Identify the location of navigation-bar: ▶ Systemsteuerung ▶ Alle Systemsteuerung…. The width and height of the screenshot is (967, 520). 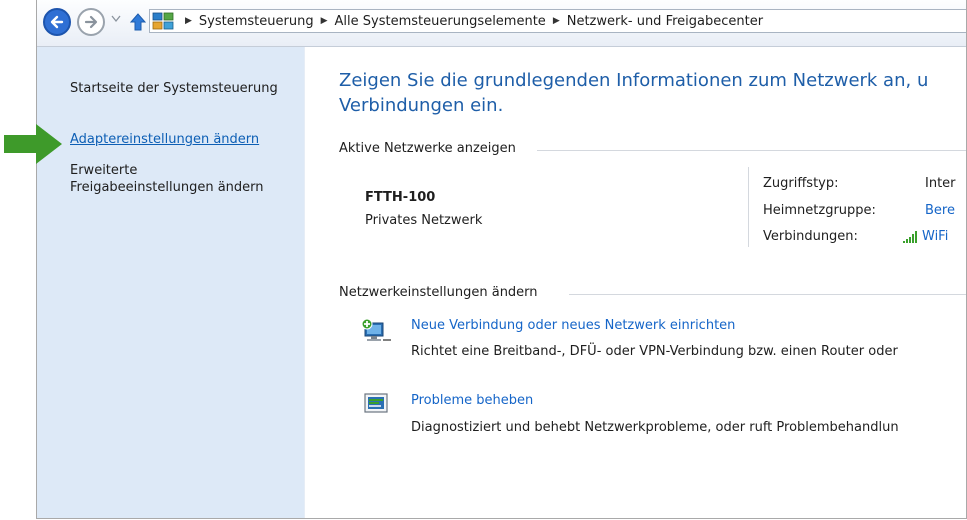
(501, 23).